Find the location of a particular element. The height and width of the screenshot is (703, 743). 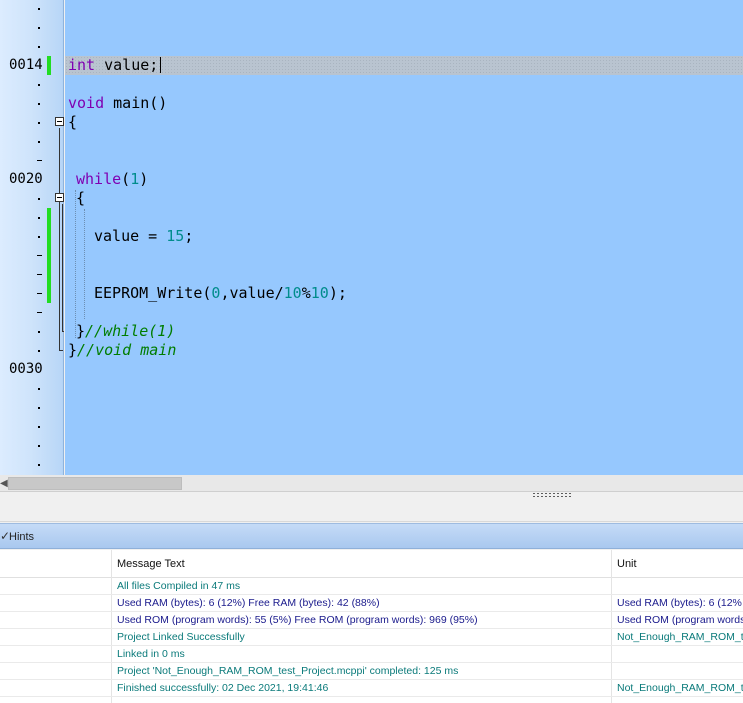

fold-line is located at coordinates (62, 268).